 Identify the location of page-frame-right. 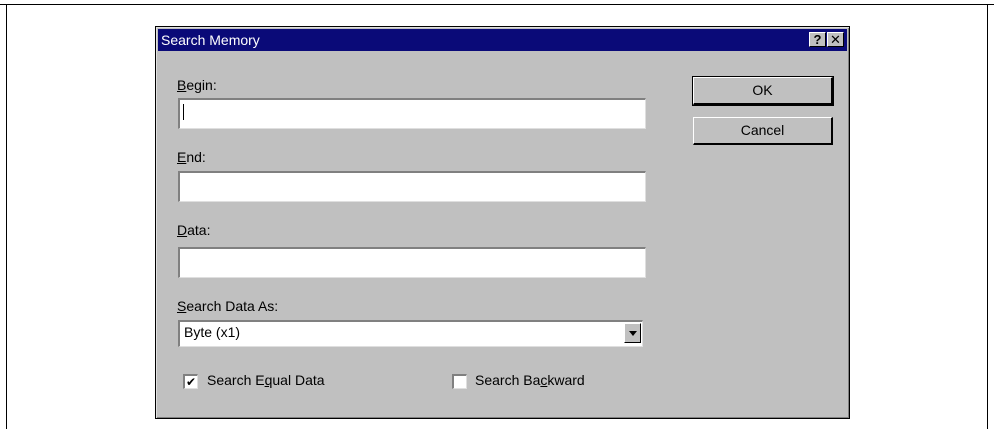
(987, 216).